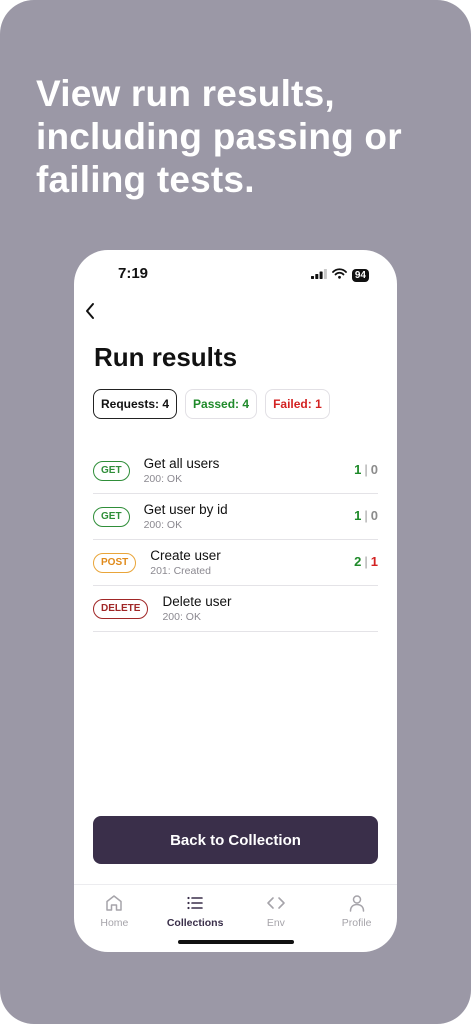 The height and width of the screenshot is (1024, 471). Describe the element at coordinates (195, 903) in the screenshot. I see `list-icon` at that location.